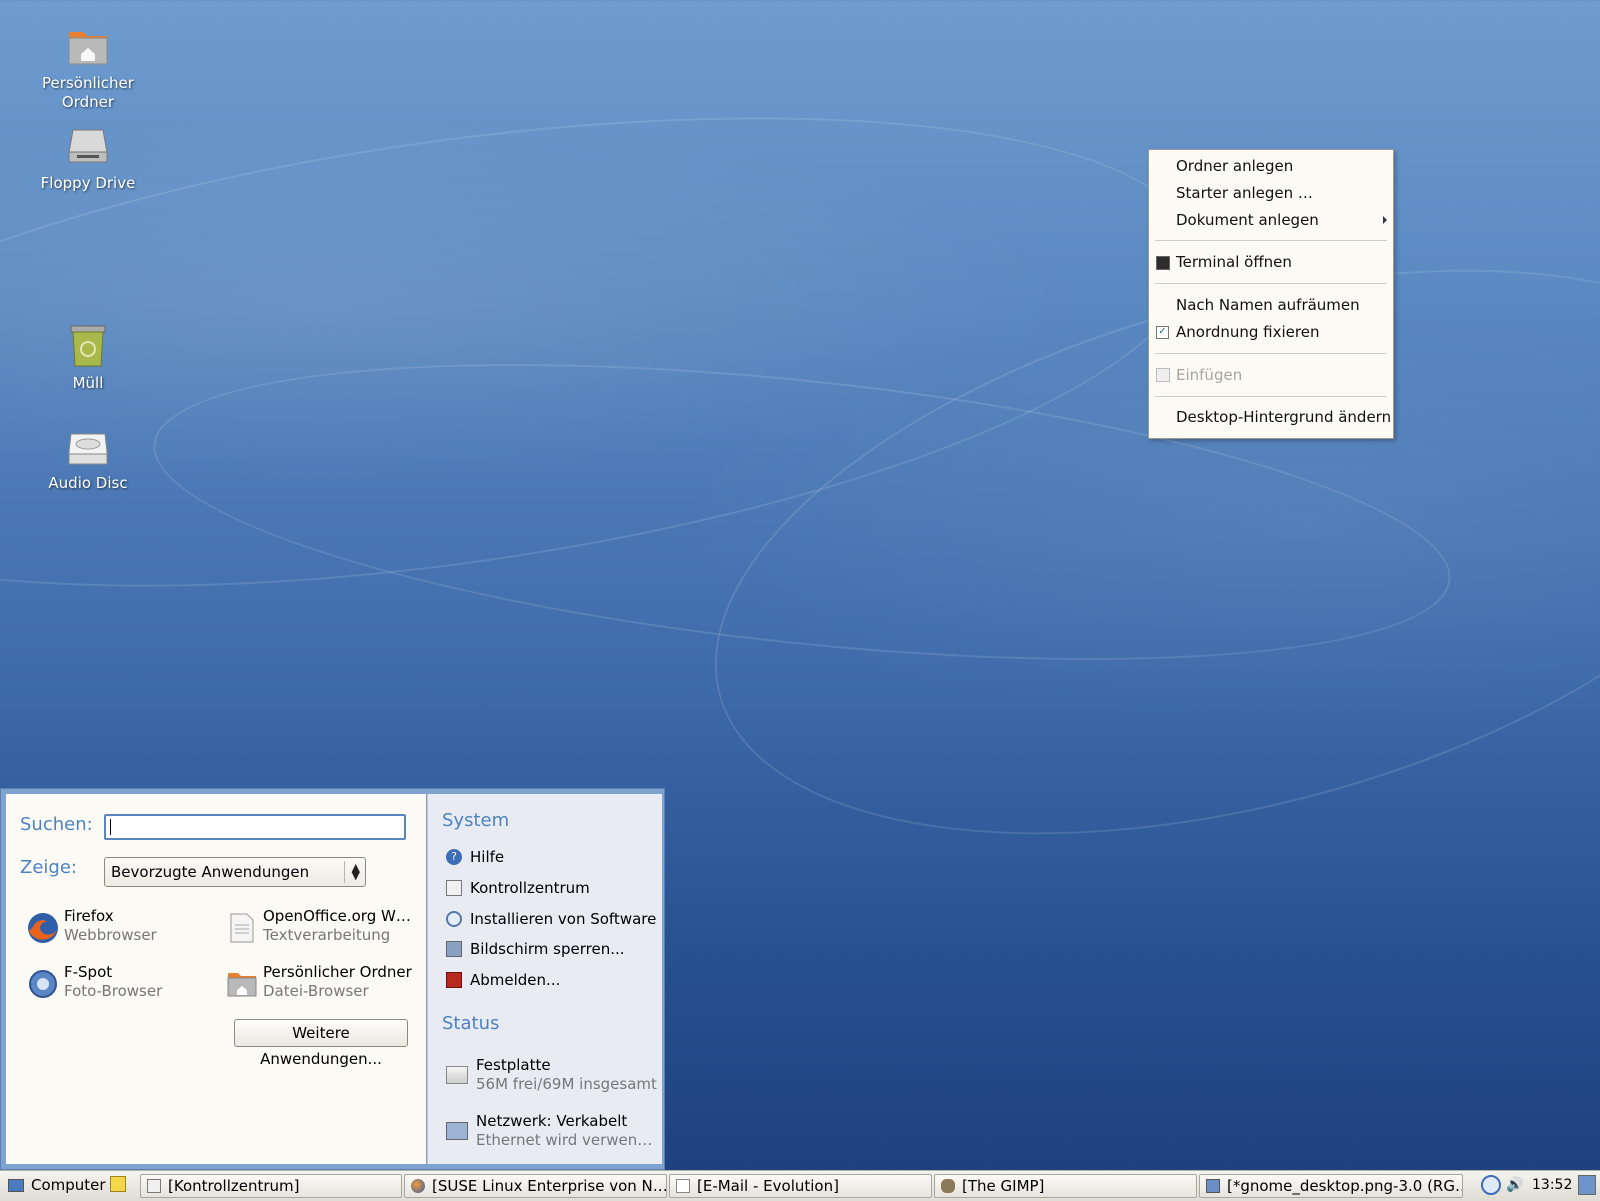  Describe the element at coordinates (566, 1084) in the screenshot. I see `status-item-detail: 56M frei/69M insgesamt` at that location.